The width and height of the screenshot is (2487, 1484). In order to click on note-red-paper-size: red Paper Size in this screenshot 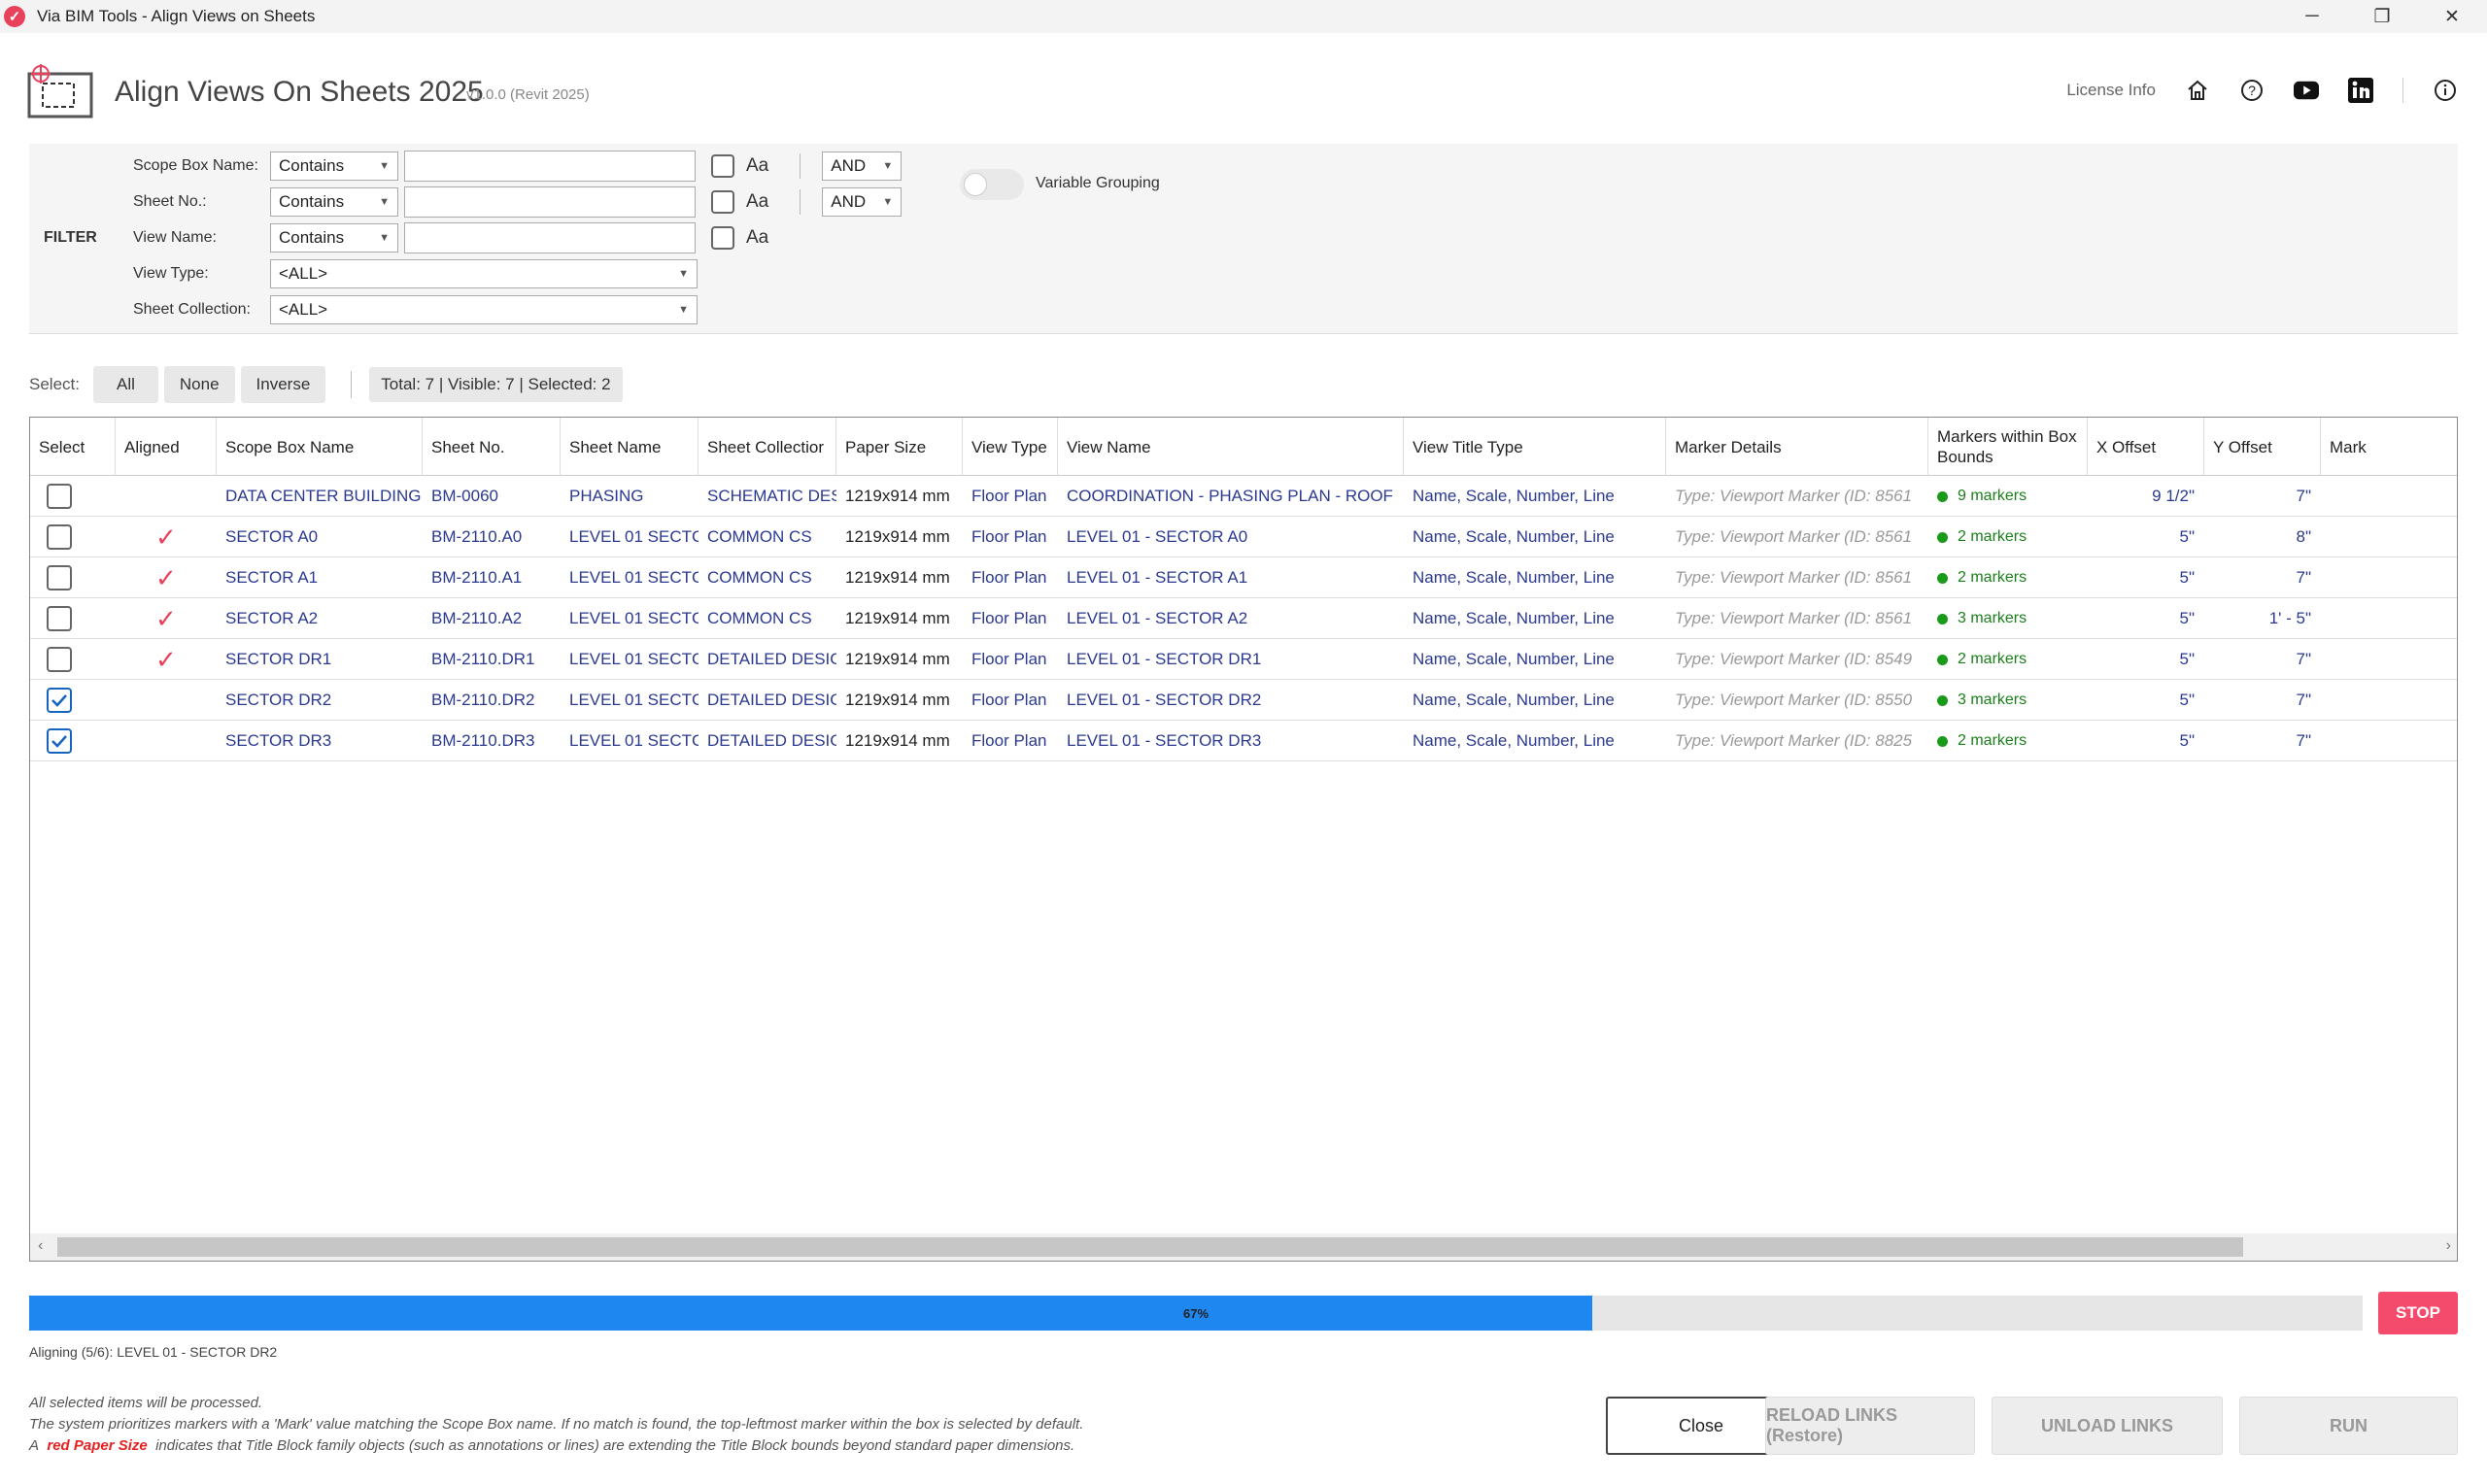, I will do `click(97, 1445)`.